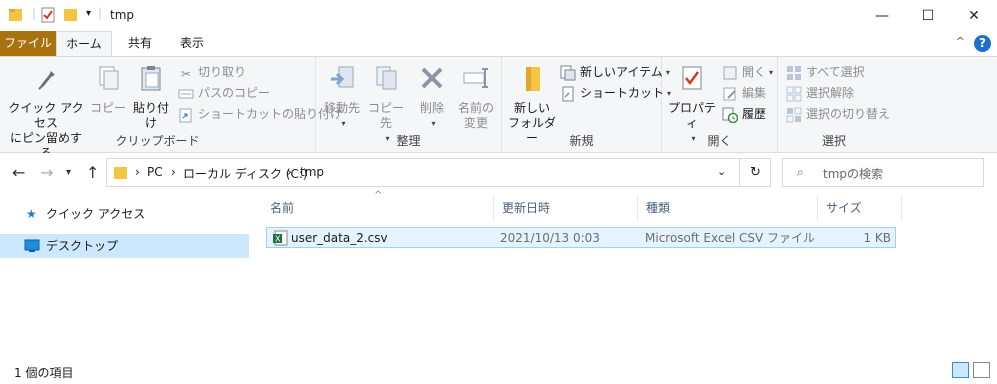 The height and width of the screenshot is (384, 997). Describe the element at coordinates (44, 373) in the screenshot. I see `item-count: 1 個の項目` at that location.